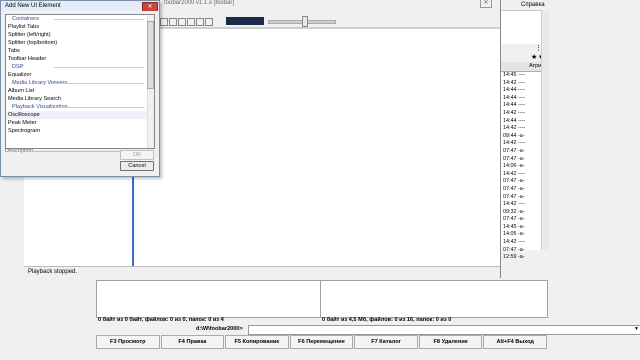 Image resolution: width=640 pixels, height=360 pixels. I want to click on group-header: DSP, so click(80, 67).